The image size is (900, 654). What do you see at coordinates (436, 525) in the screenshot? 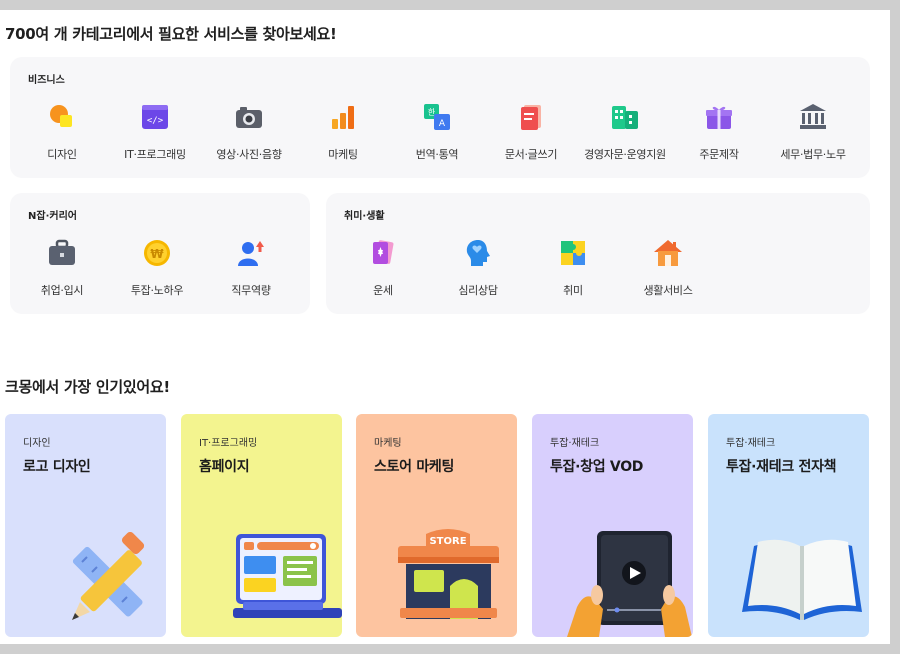
I see `card-store-marketing: 마케팅 스토어 마케팅 STORE` at bounding box center [436, 525].